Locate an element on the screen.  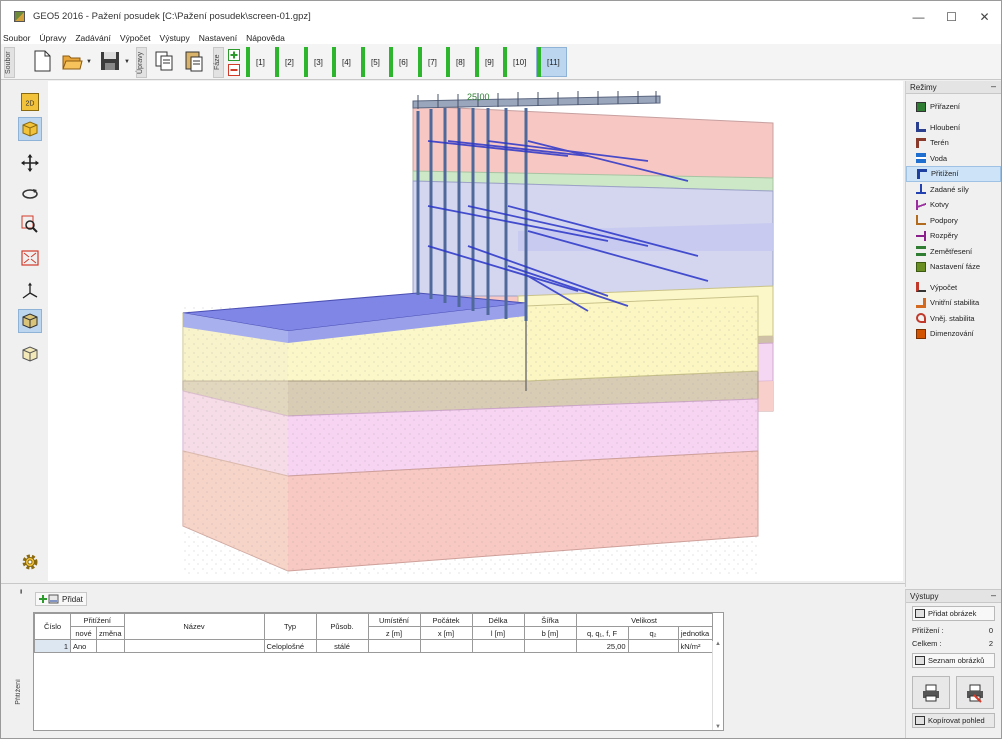
window-controls: — ☐ ✕ is located at coordinates (951, 16).